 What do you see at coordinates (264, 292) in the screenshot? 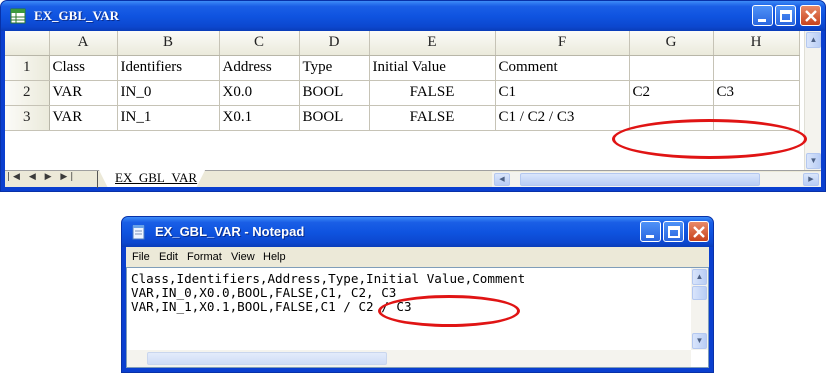
I see `text-line: VAR,IN_0,X0.0,BOOL,FALSE,C1, C2, C3` at bounding box center [264, 292].